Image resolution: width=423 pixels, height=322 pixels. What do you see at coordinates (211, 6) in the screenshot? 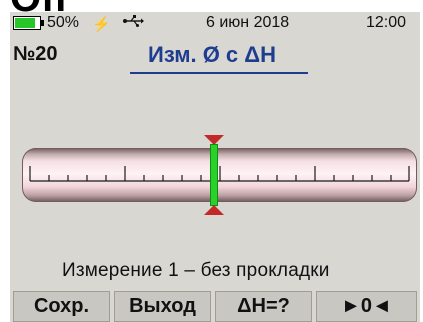
I see `top-clipped-text: Оп` at bounding box center [211, 6].